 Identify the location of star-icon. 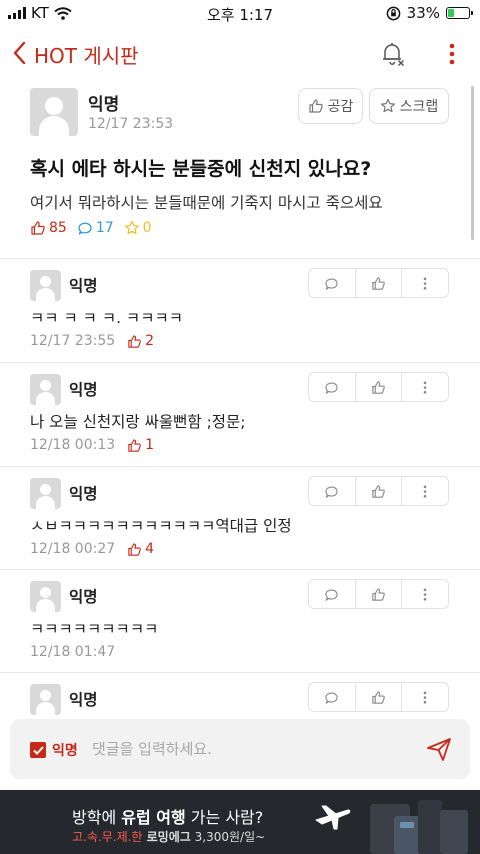
(387, 105).